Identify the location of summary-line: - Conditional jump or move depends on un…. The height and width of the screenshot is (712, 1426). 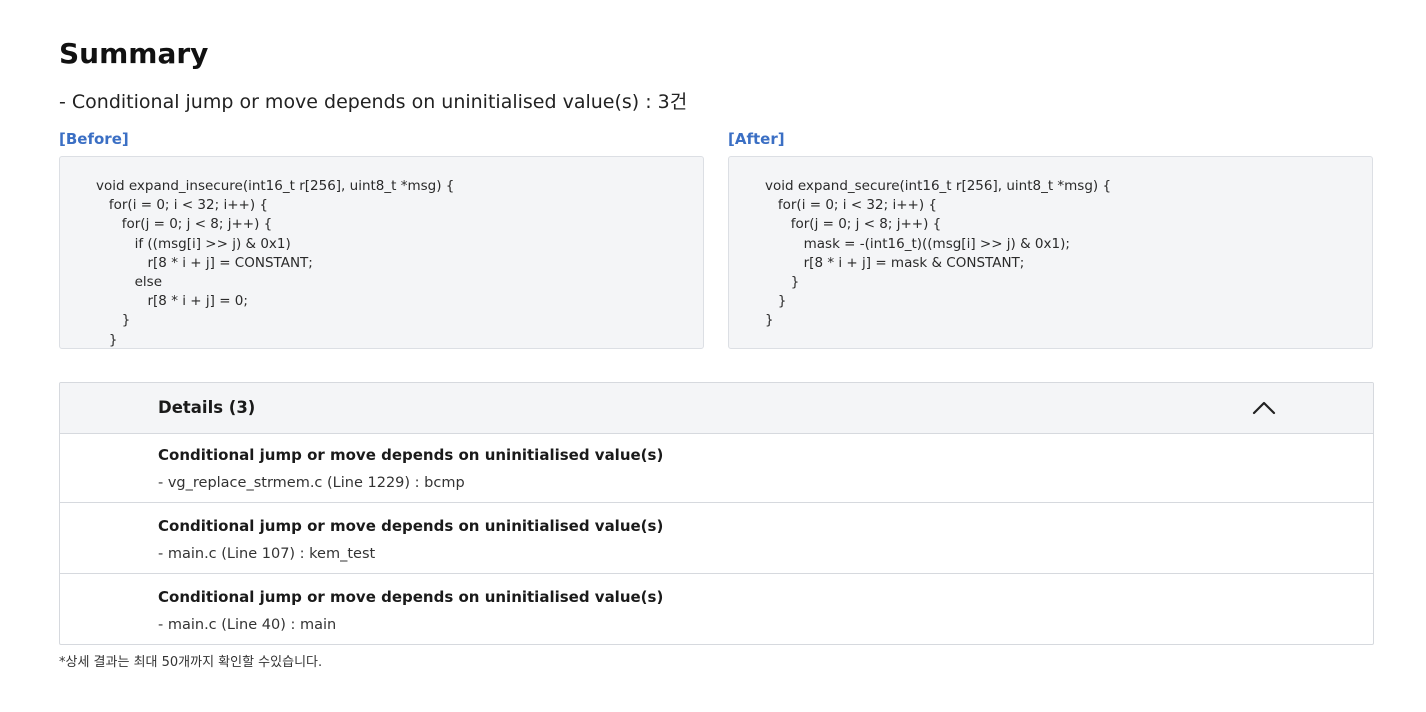
(373, 102).